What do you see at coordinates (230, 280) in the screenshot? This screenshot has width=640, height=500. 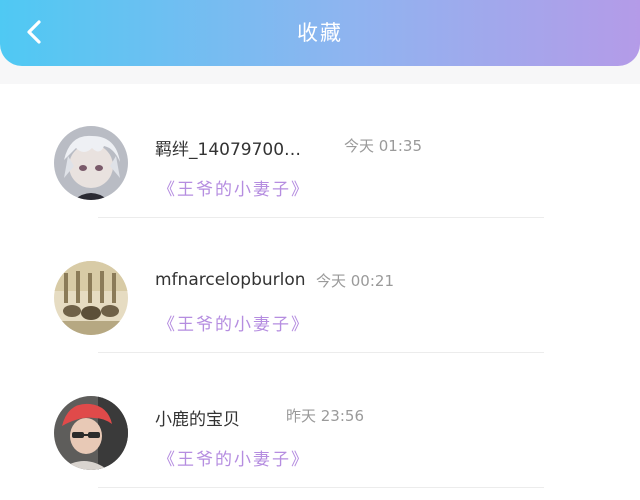 I see `username: mfnarcelopburlon` at bounding box center [230, 280].